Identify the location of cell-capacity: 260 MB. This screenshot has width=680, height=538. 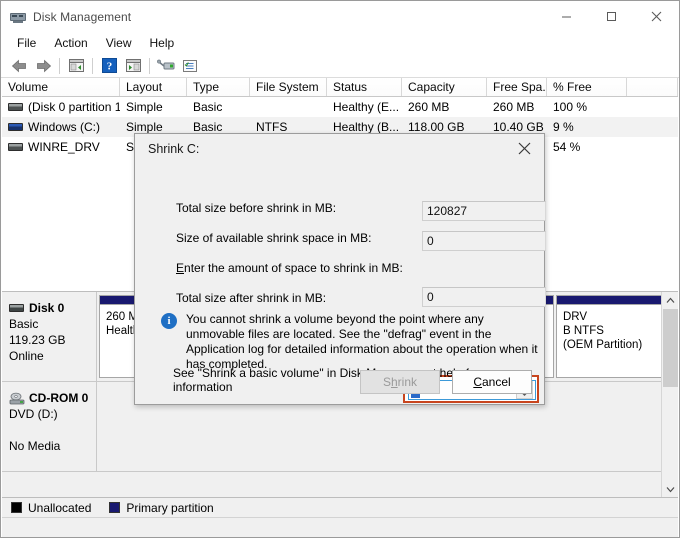
(429, 107).